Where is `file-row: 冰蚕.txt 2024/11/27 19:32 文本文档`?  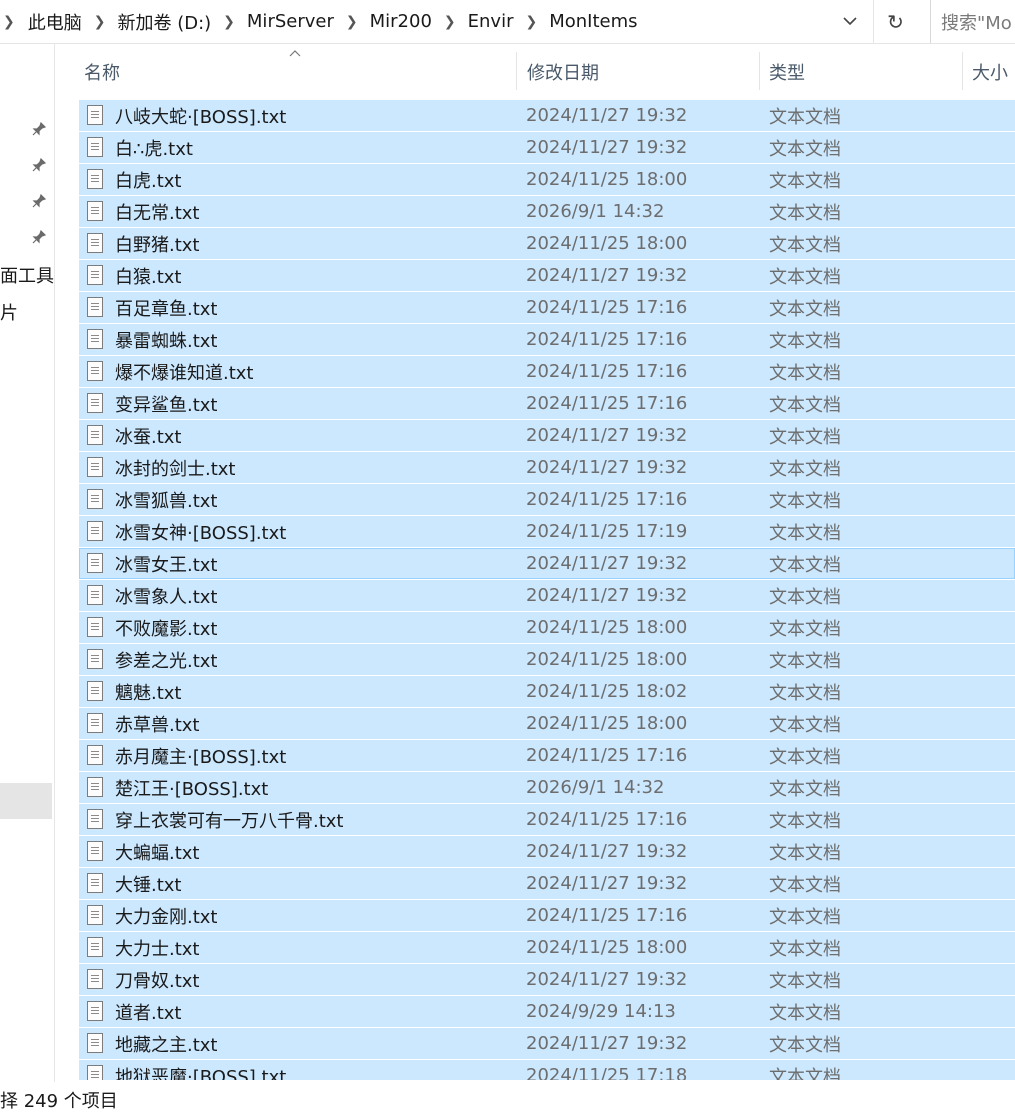
file-row: 冰蚕.txt 2024/11/27 19:32 文本文档 is located at coordinates (547, 435).